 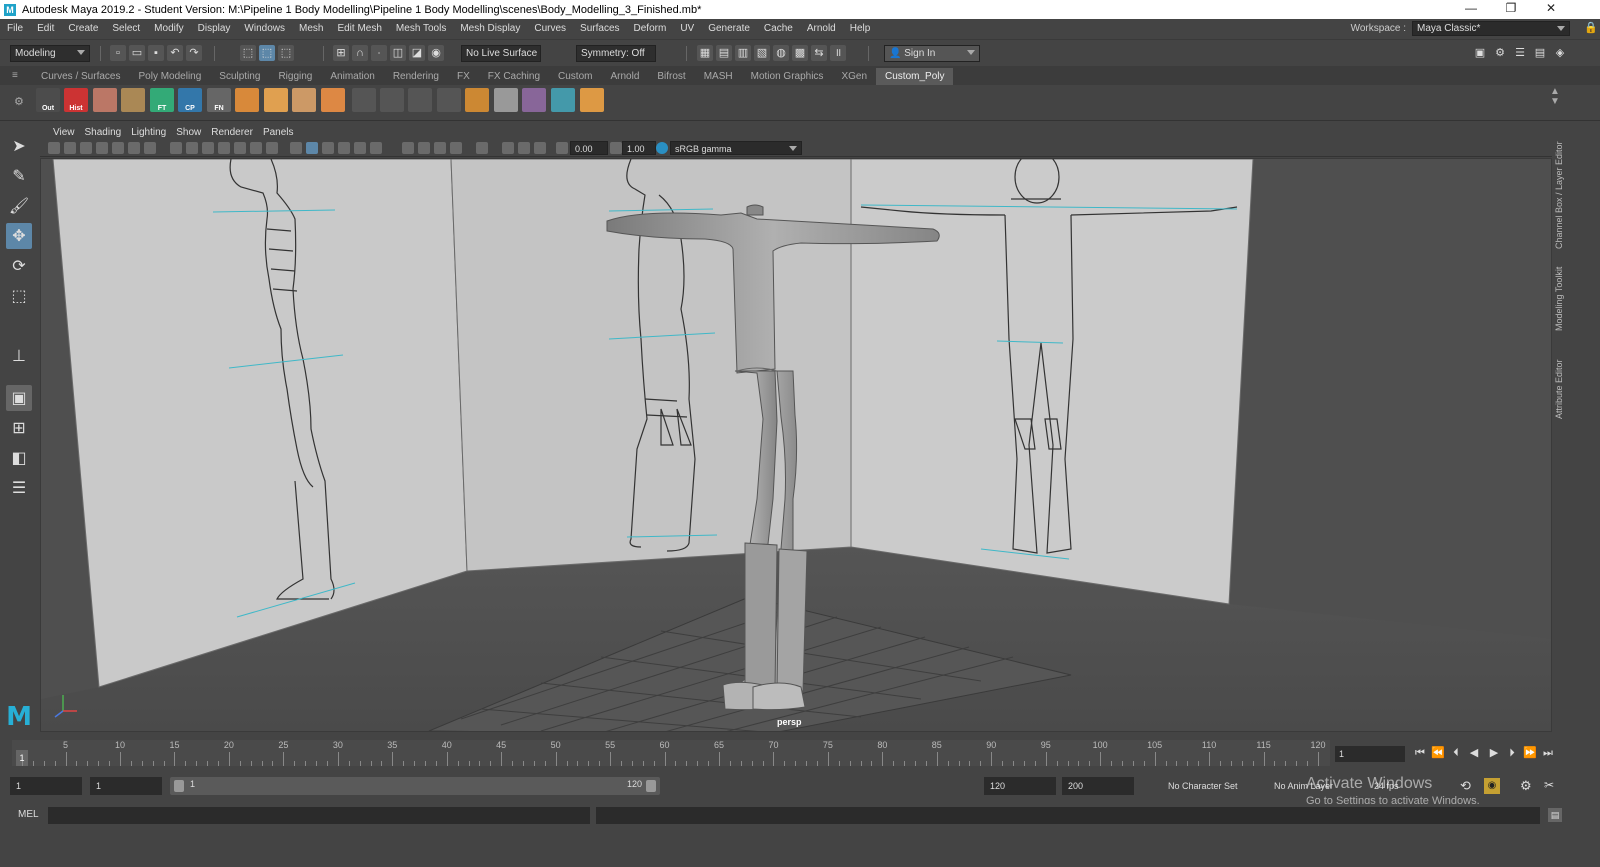 What do you see at coordinates (19, 236) in the screenshot?
I see `move-tool-icon: ✥` at bounding box center [19, 236].